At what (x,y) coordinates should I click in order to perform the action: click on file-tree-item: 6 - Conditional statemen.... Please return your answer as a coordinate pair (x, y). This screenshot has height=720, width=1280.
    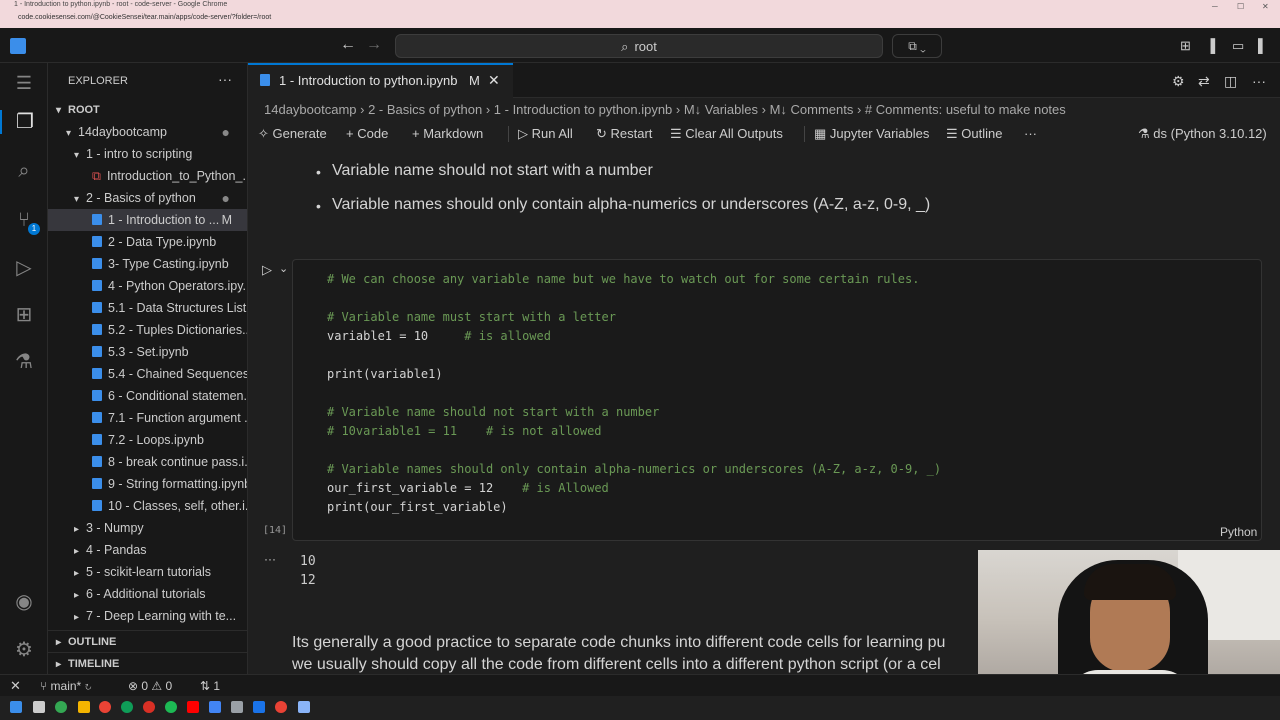
    Looking at the image, I should click on (147, 396).